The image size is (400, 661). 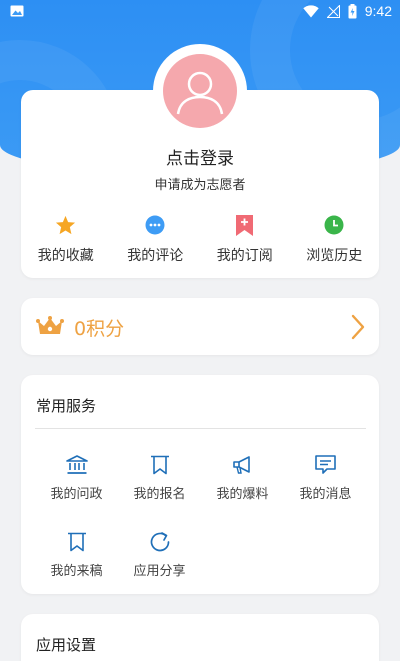 I want to click on crown-icon, so click(x=50, y=325).